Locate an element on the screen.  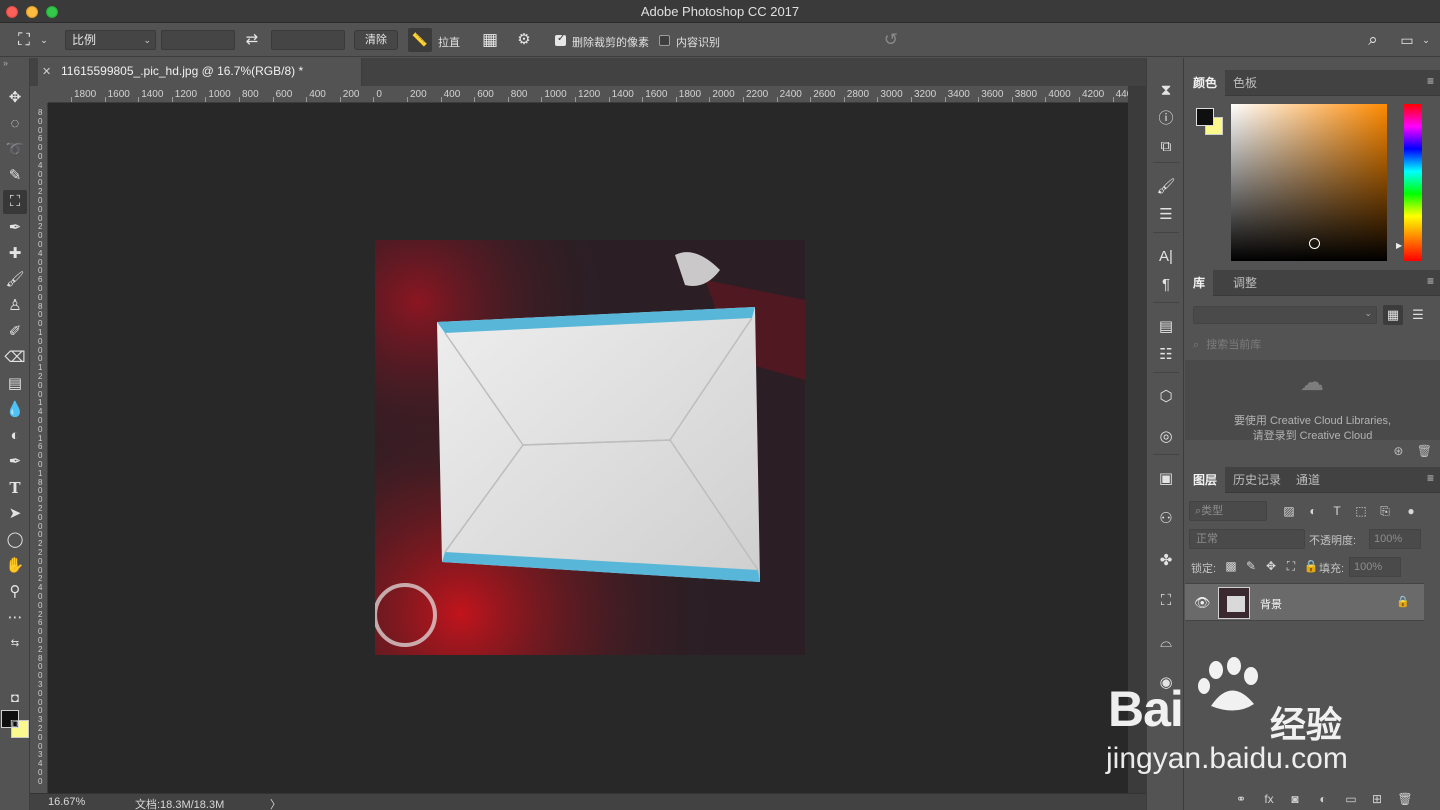
new-layer-icon: ⊞ is located at coordinates (1377, 799).